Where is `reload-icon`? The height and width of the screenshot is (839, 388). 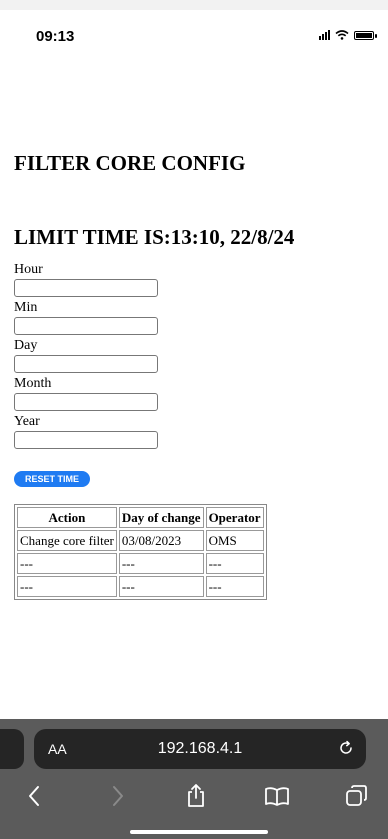
reload-icon is located at coordinates (346, 748).